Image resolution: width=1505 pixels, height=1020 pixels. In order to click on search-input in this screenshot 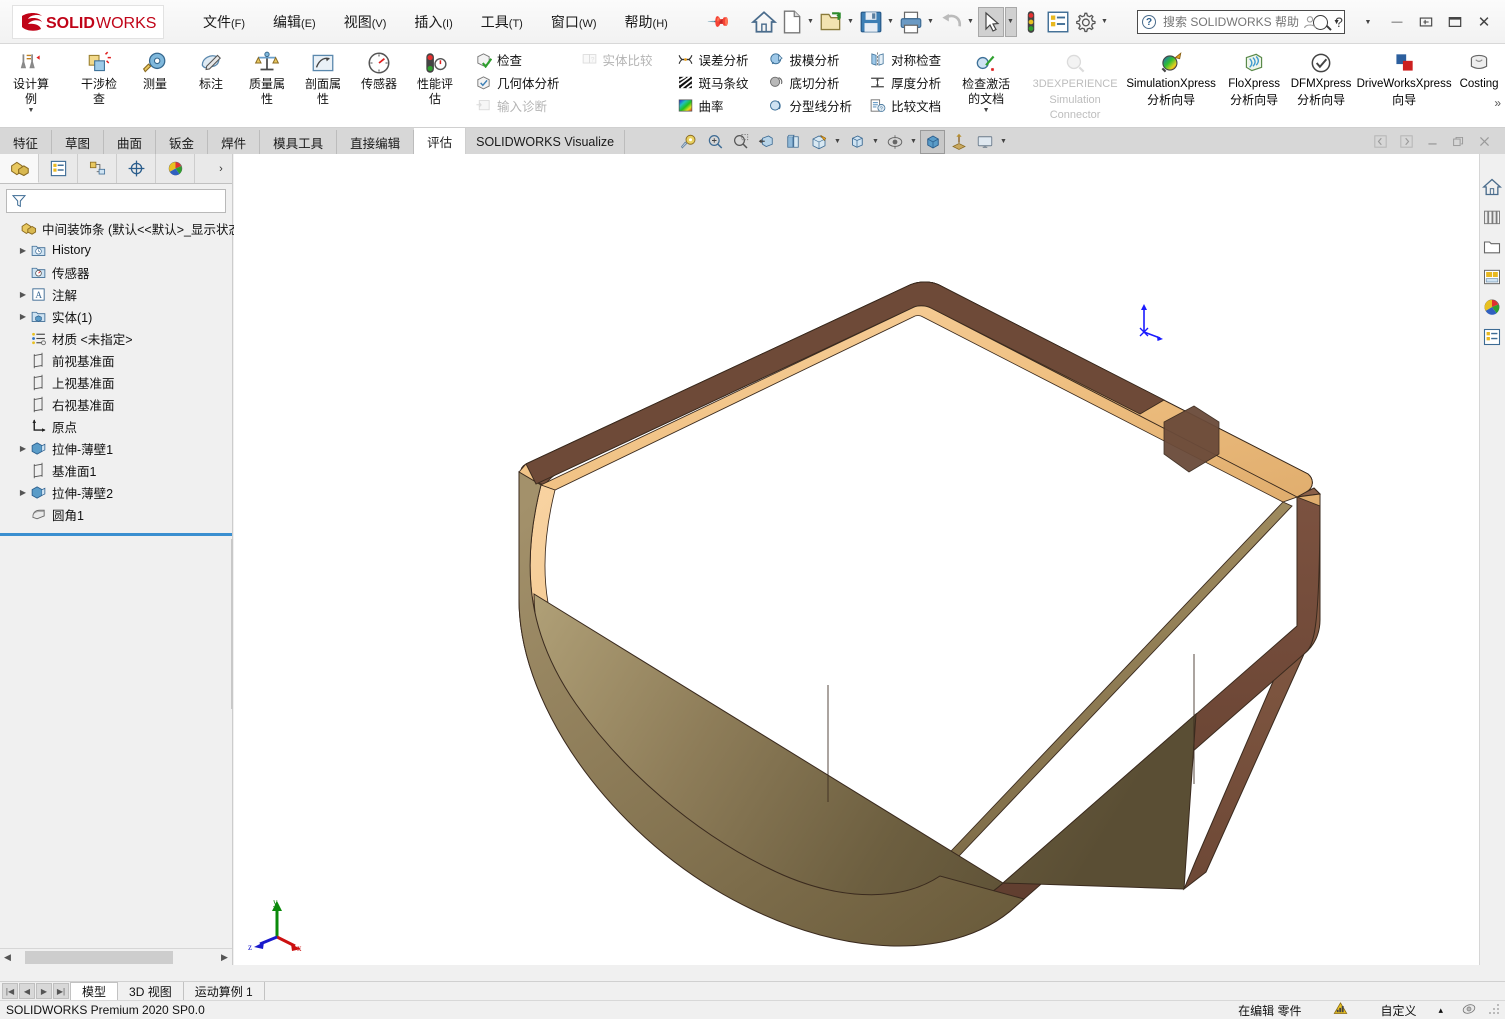, I will do `click(1237, 22)`.